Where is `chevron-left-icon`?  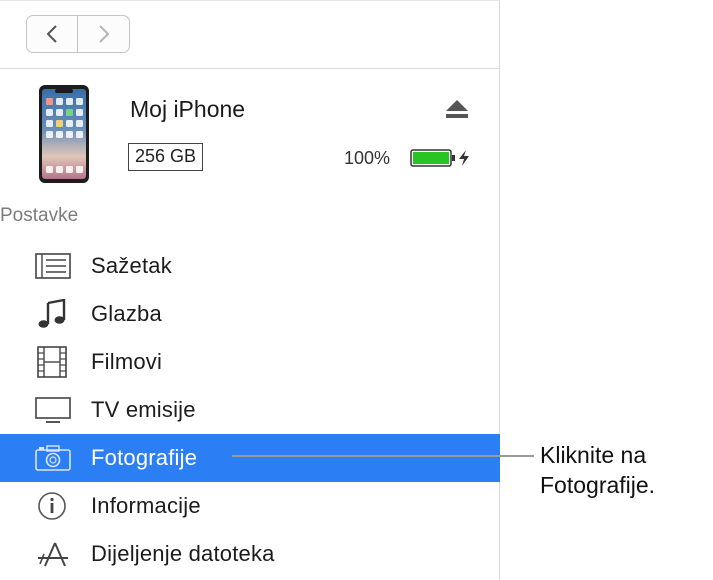 chevron-left-icon is located at coordinates (51, 34).